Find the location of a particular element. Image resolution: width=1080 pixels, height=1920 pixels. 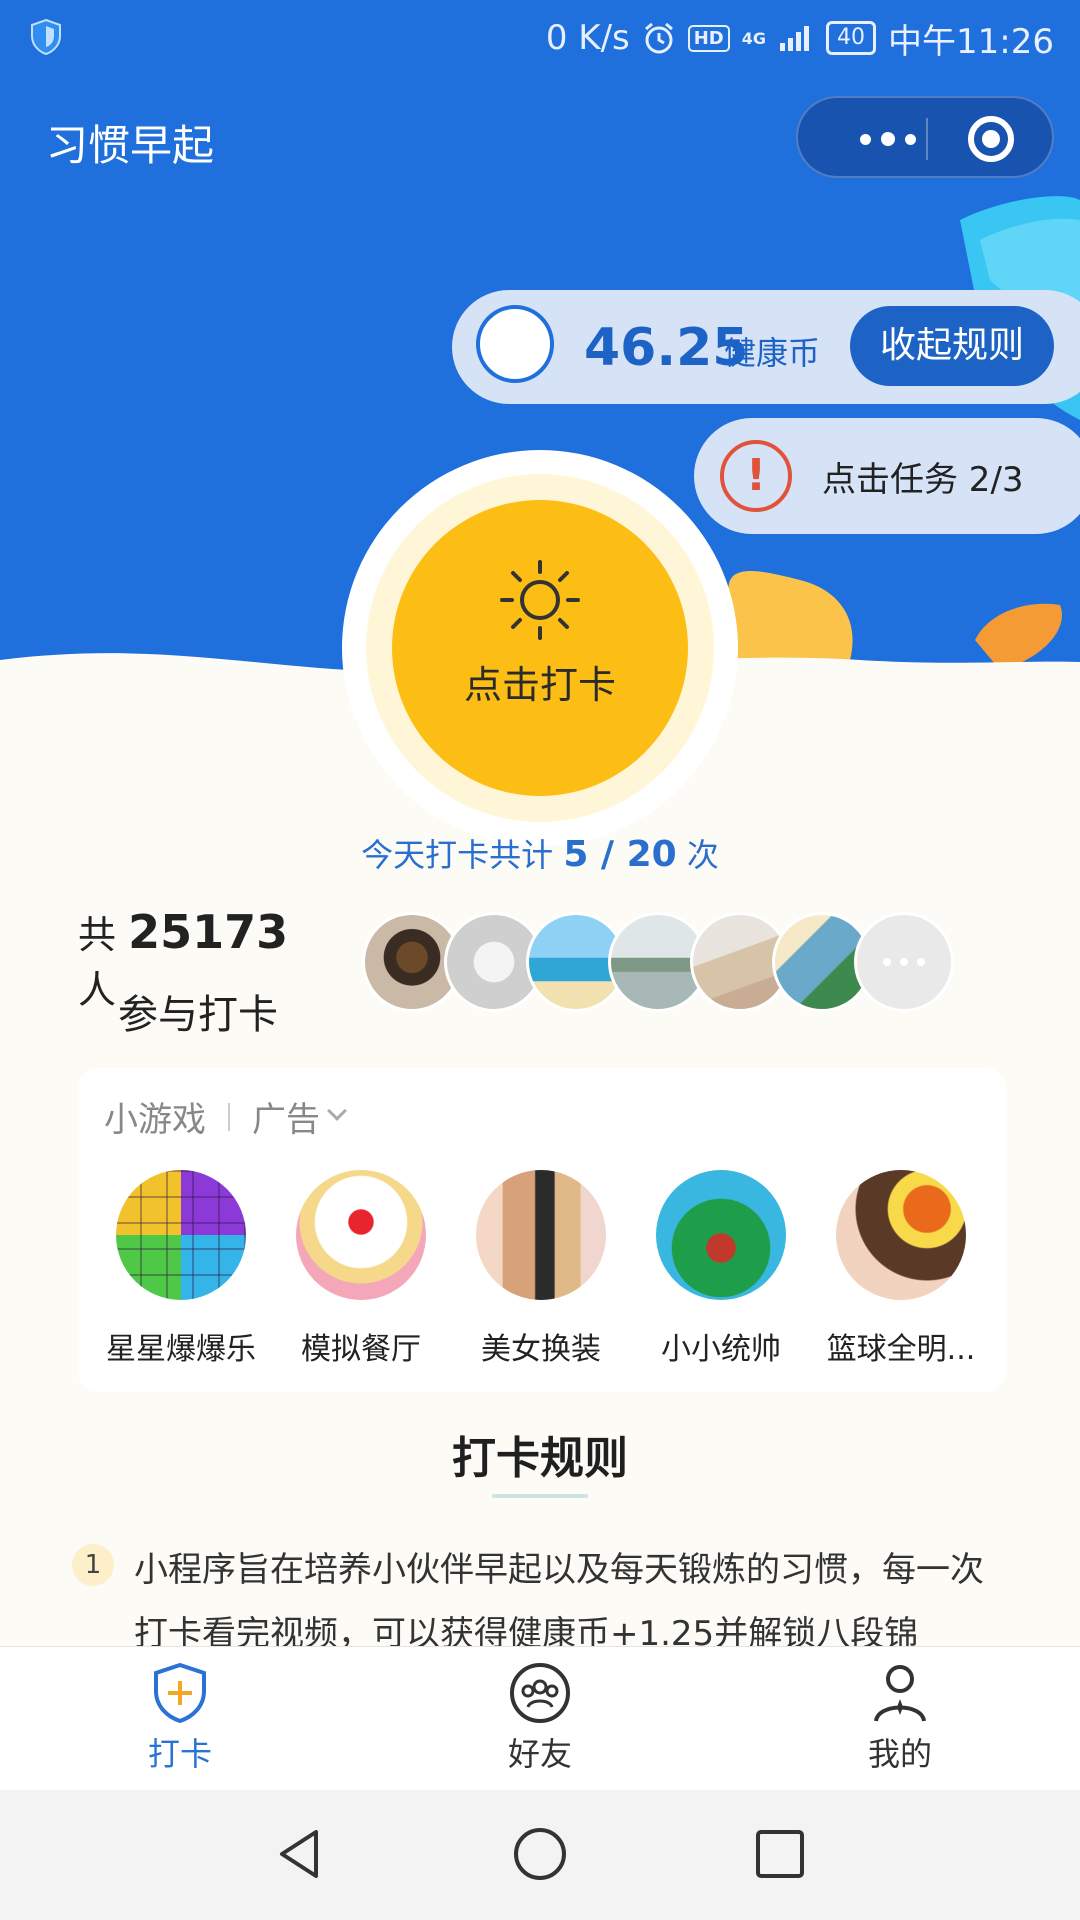

mini-games-header: 小游戏 广告 is located at coordinates (225, 1116).